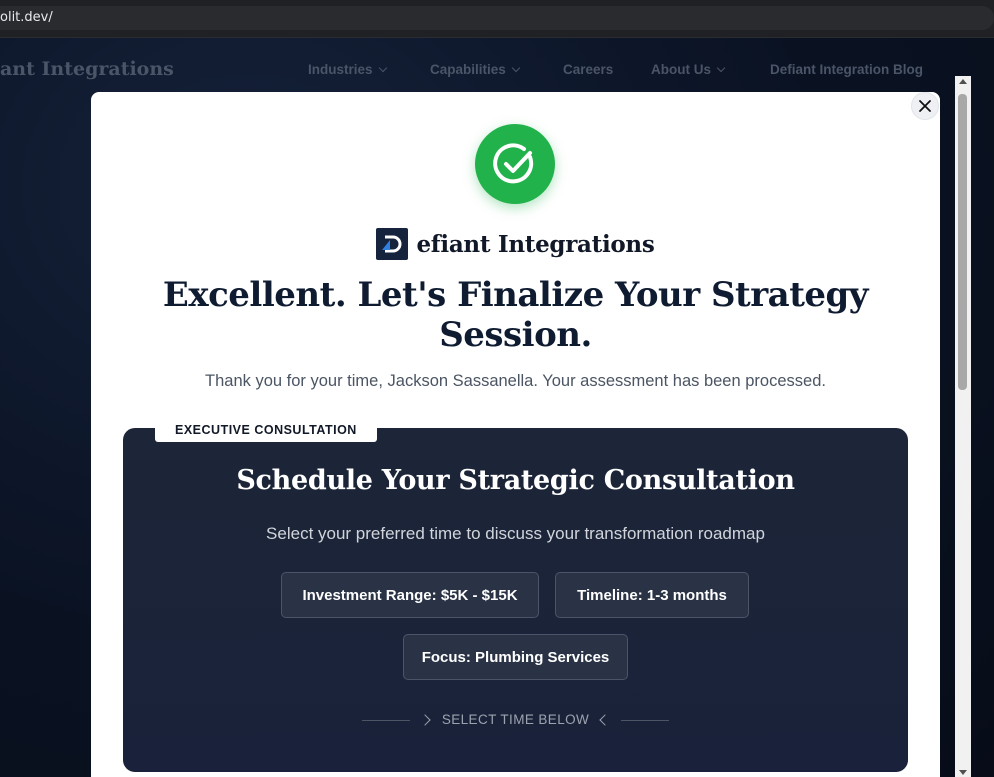 The image size is (994, 777). Describe the element at coordinates (535, 244) in the screenshot. I see `logo-text: efiant Integrations` at that location.